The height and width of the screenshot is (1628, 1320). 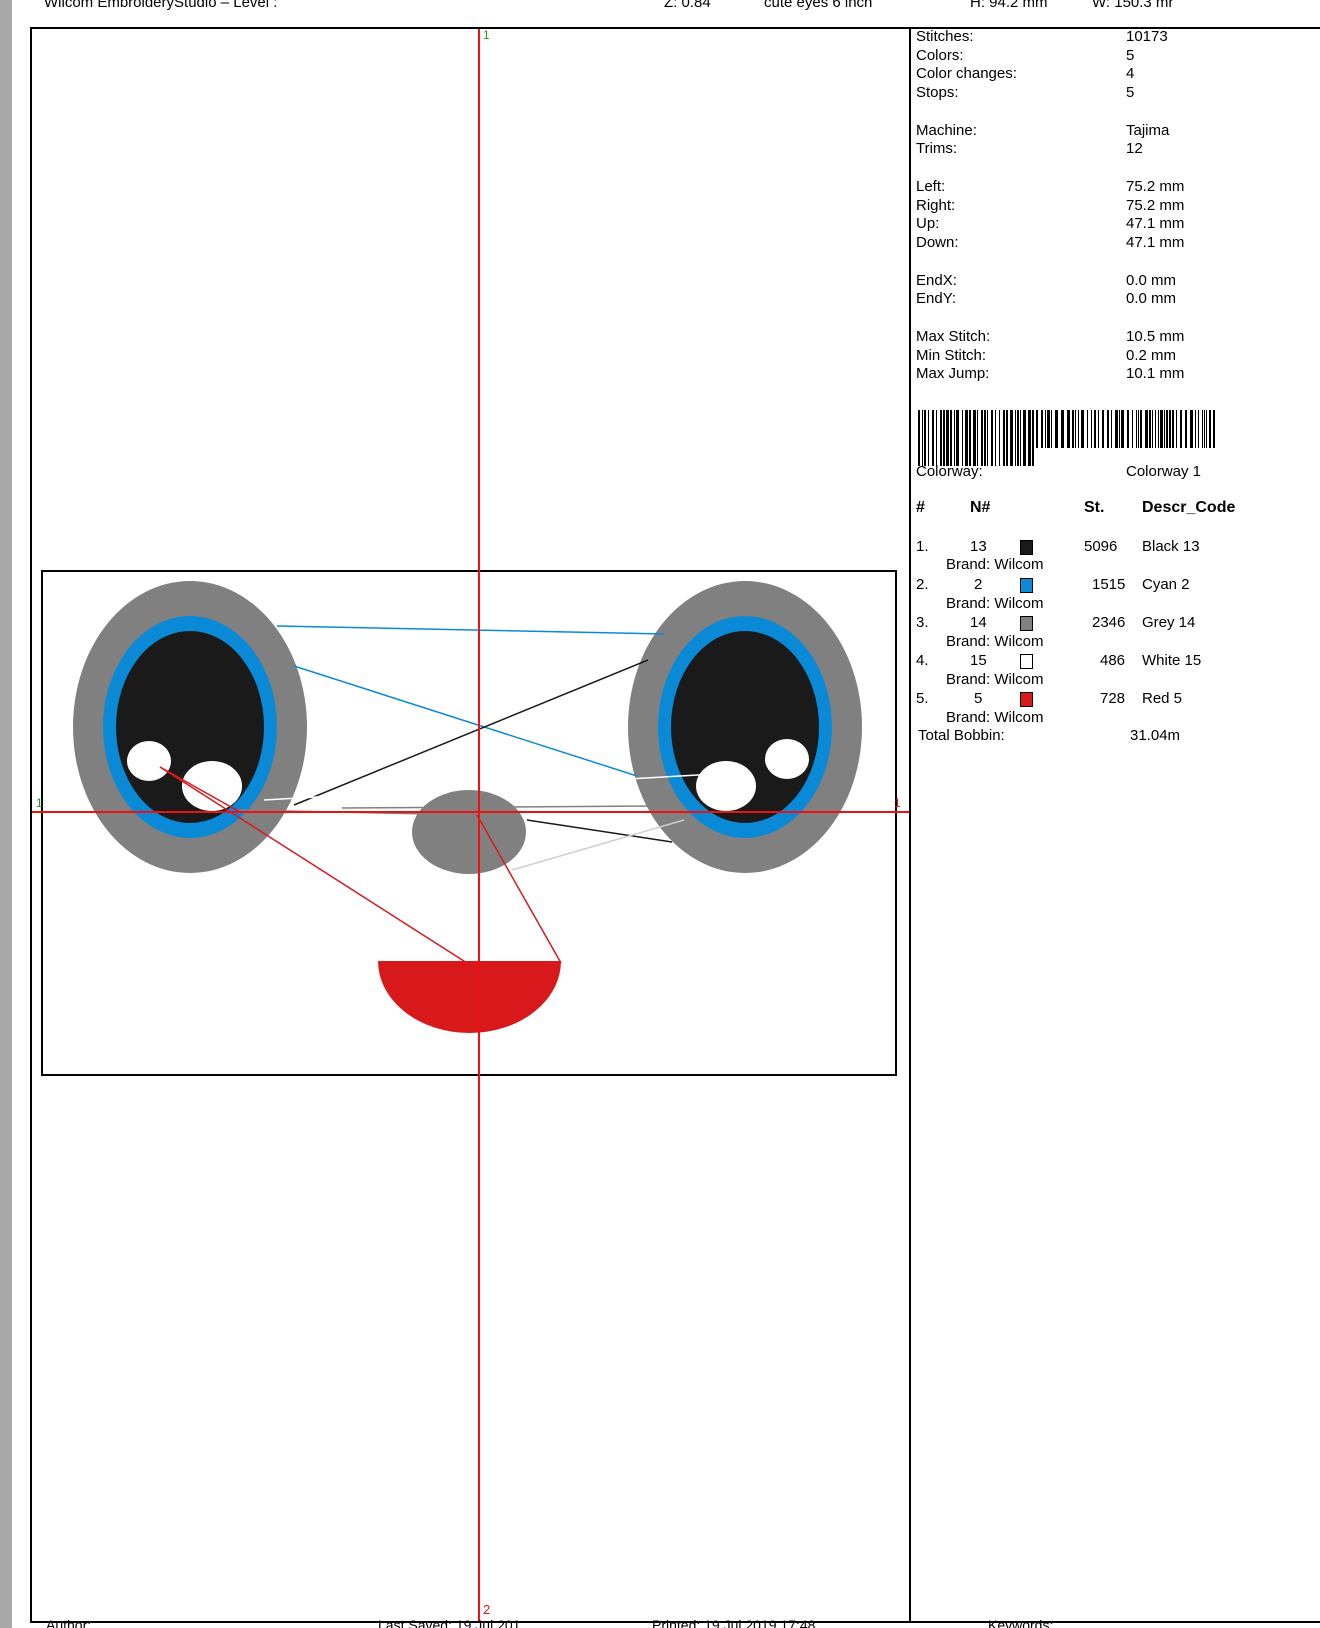 What do you see at coordinates (1166, 584) in the screenshot?
I see `row-descr: Cyan 2` at bounding box center [1166, 584].